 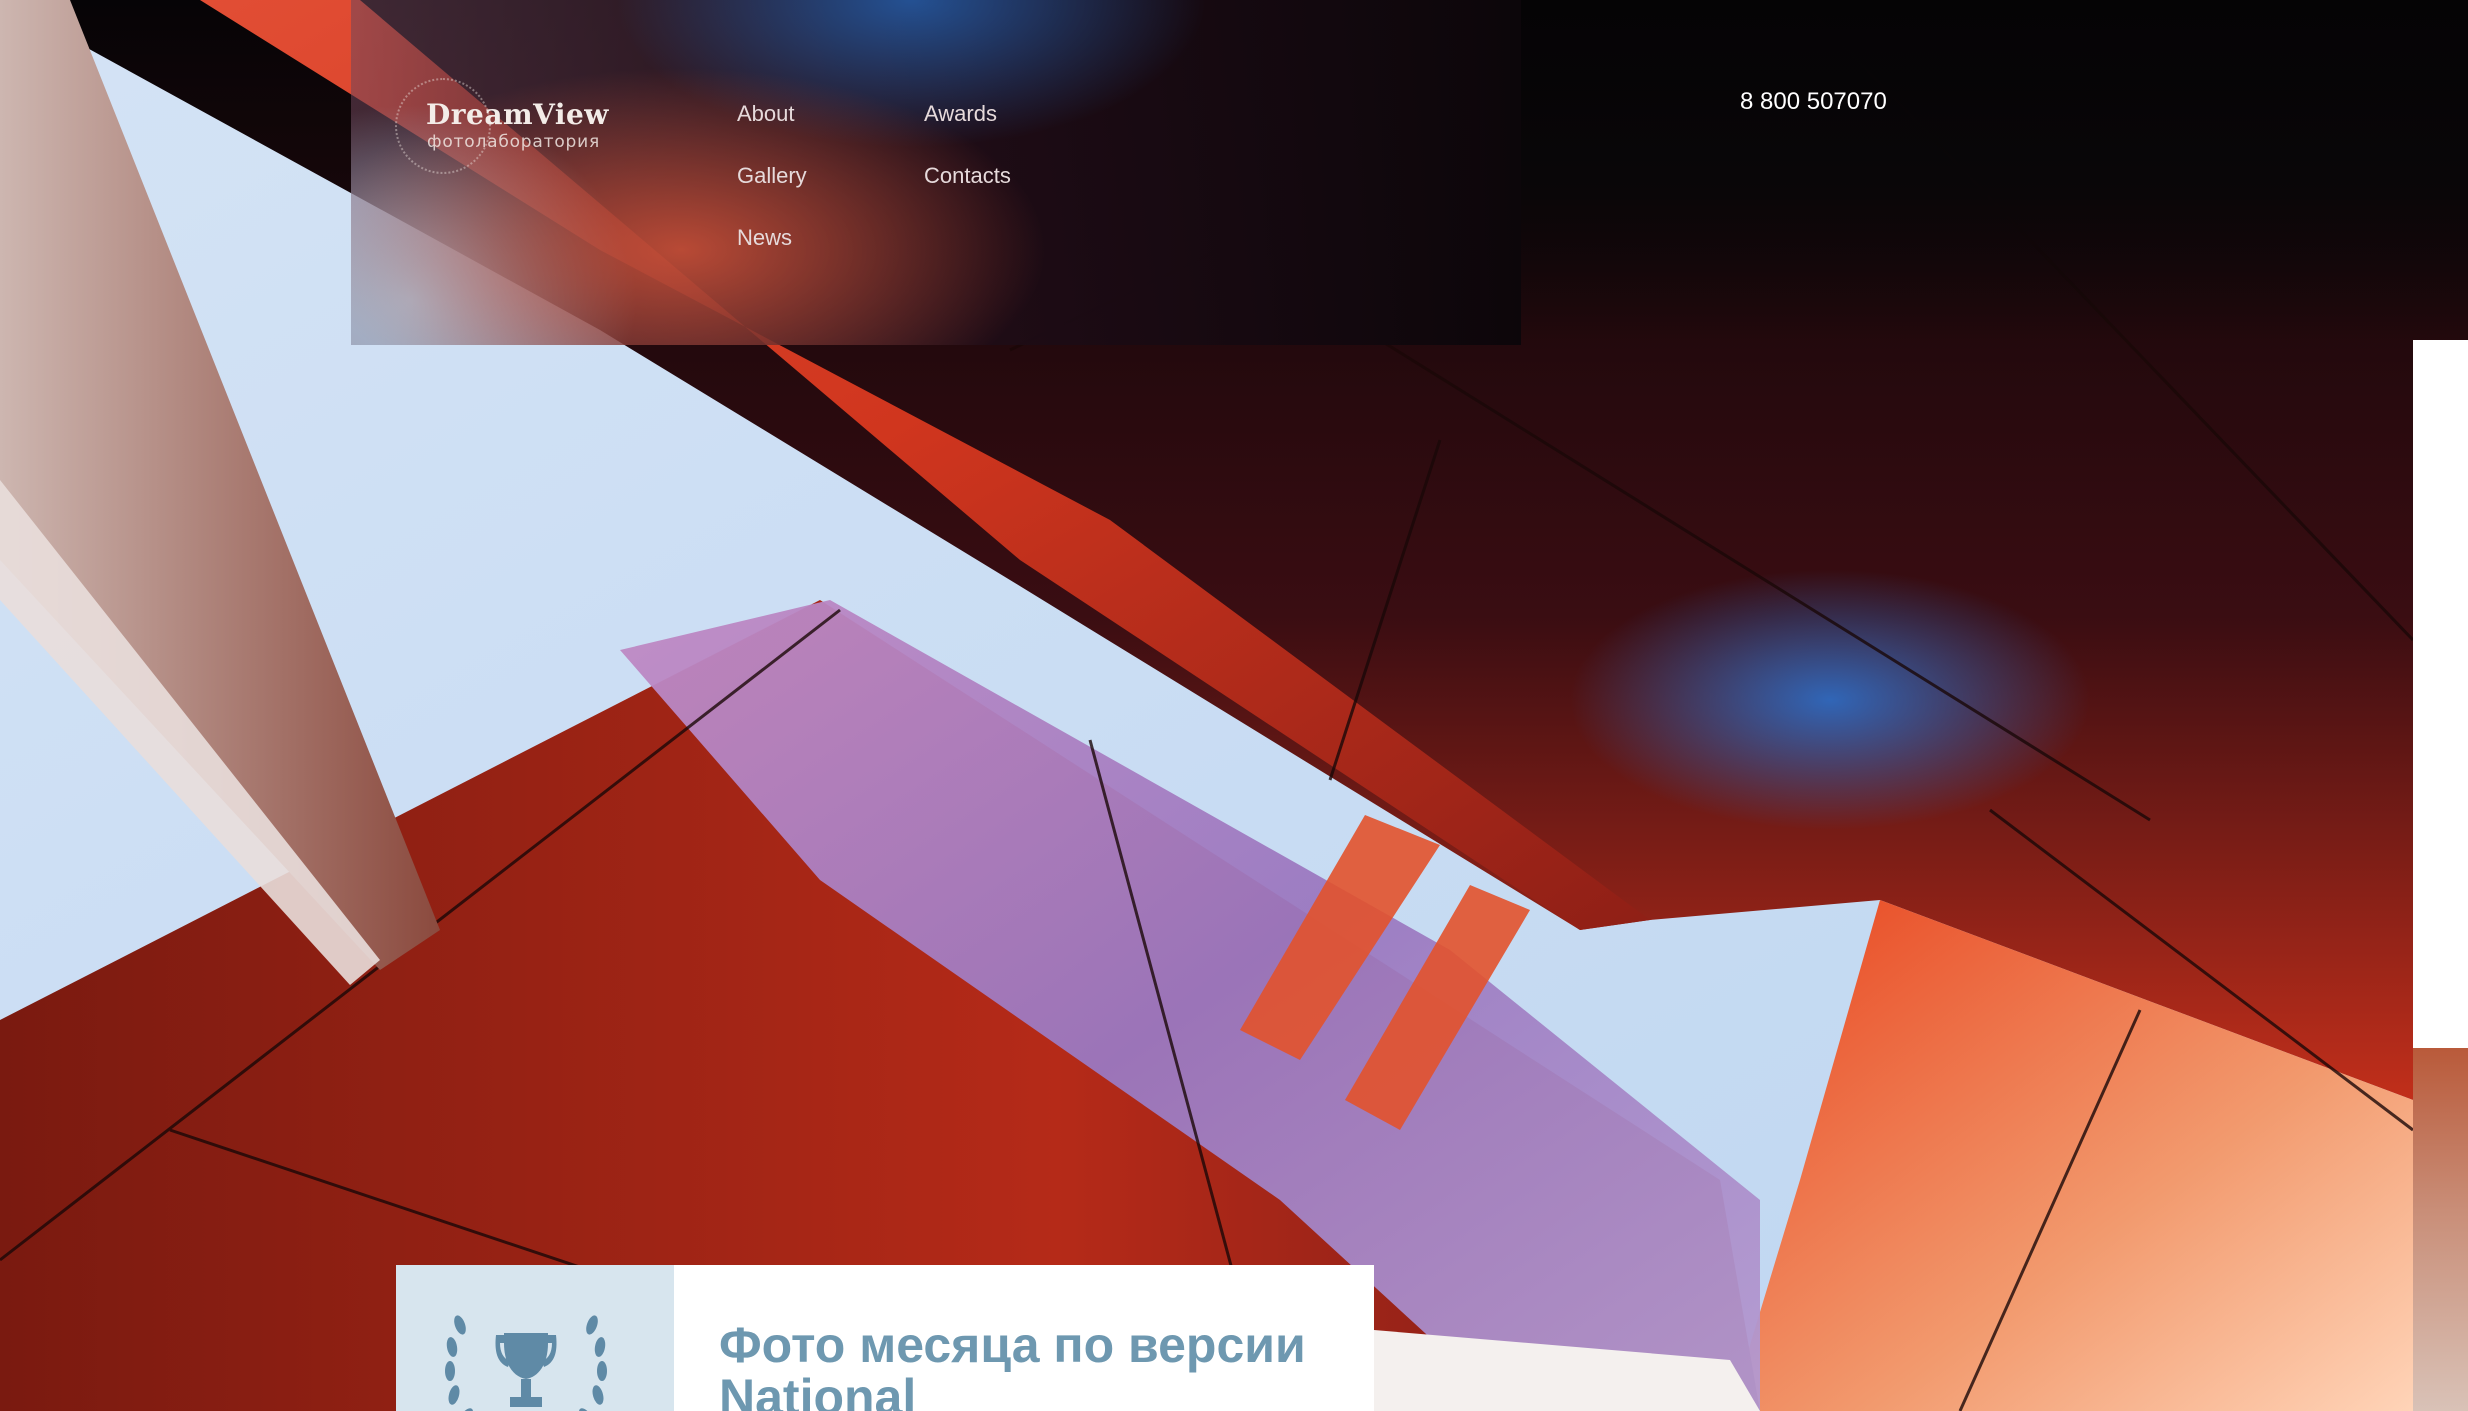 I want to click on award-card: Фото месяца по версии National, so click(x=885, y=1338).